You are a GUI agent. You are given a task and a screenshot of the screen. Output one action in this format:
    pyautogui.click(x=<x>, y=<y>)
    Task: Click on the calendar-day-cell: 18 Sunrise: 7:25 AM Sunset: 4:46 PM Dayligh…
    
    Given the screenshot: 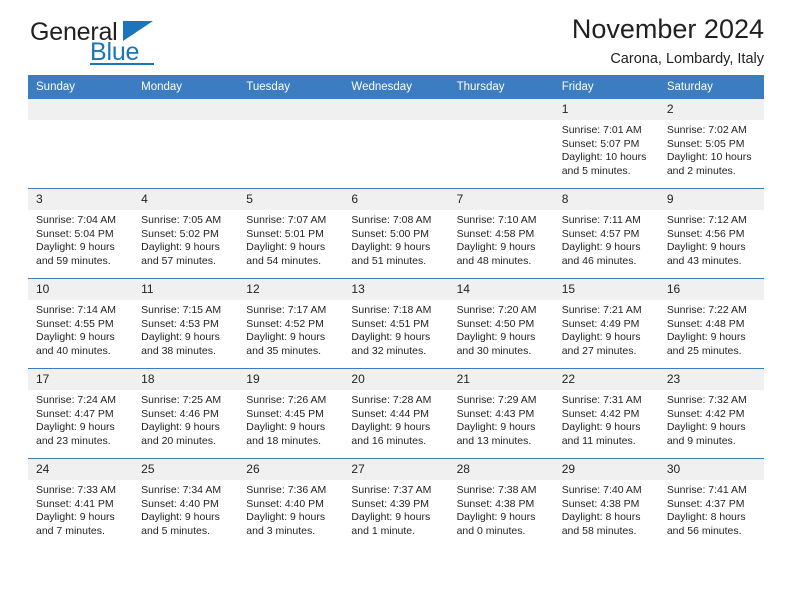 What is the action you would take?
    pyautogui.click(x=186, y=413)
    